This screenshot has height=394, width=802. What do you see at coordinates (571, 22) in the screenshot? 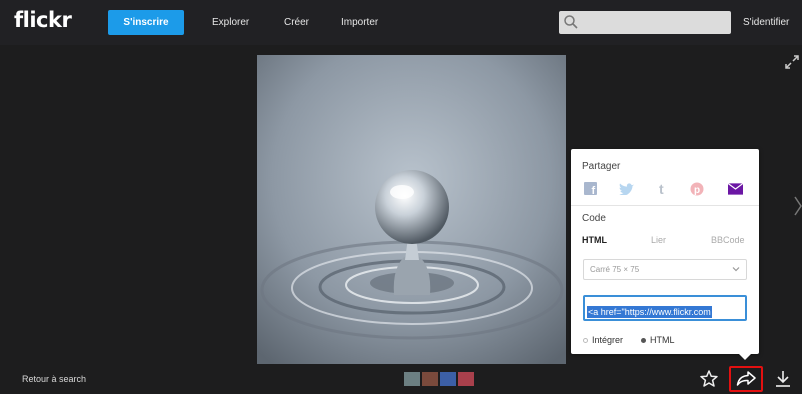
I see `search-icon` at bounding box center [571, 22].